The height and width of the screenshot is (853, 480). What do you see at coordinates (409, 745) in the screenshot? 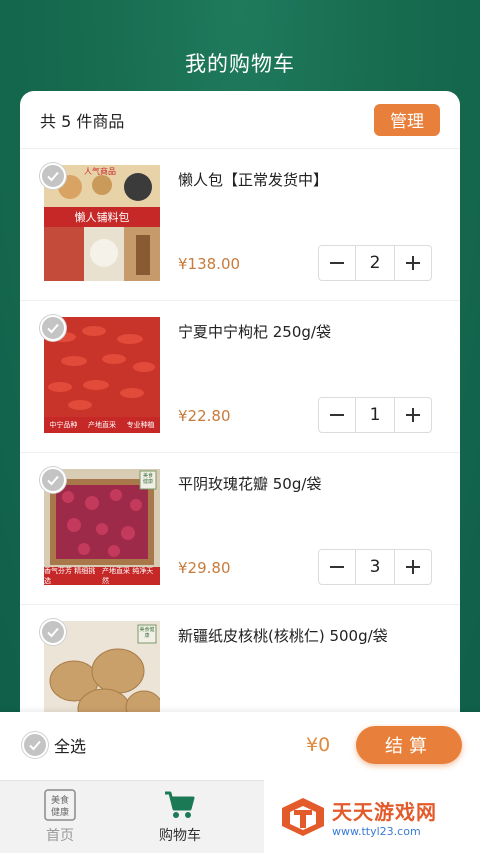
I see `checkout-button: 结算` at bounding box center [409, 745].